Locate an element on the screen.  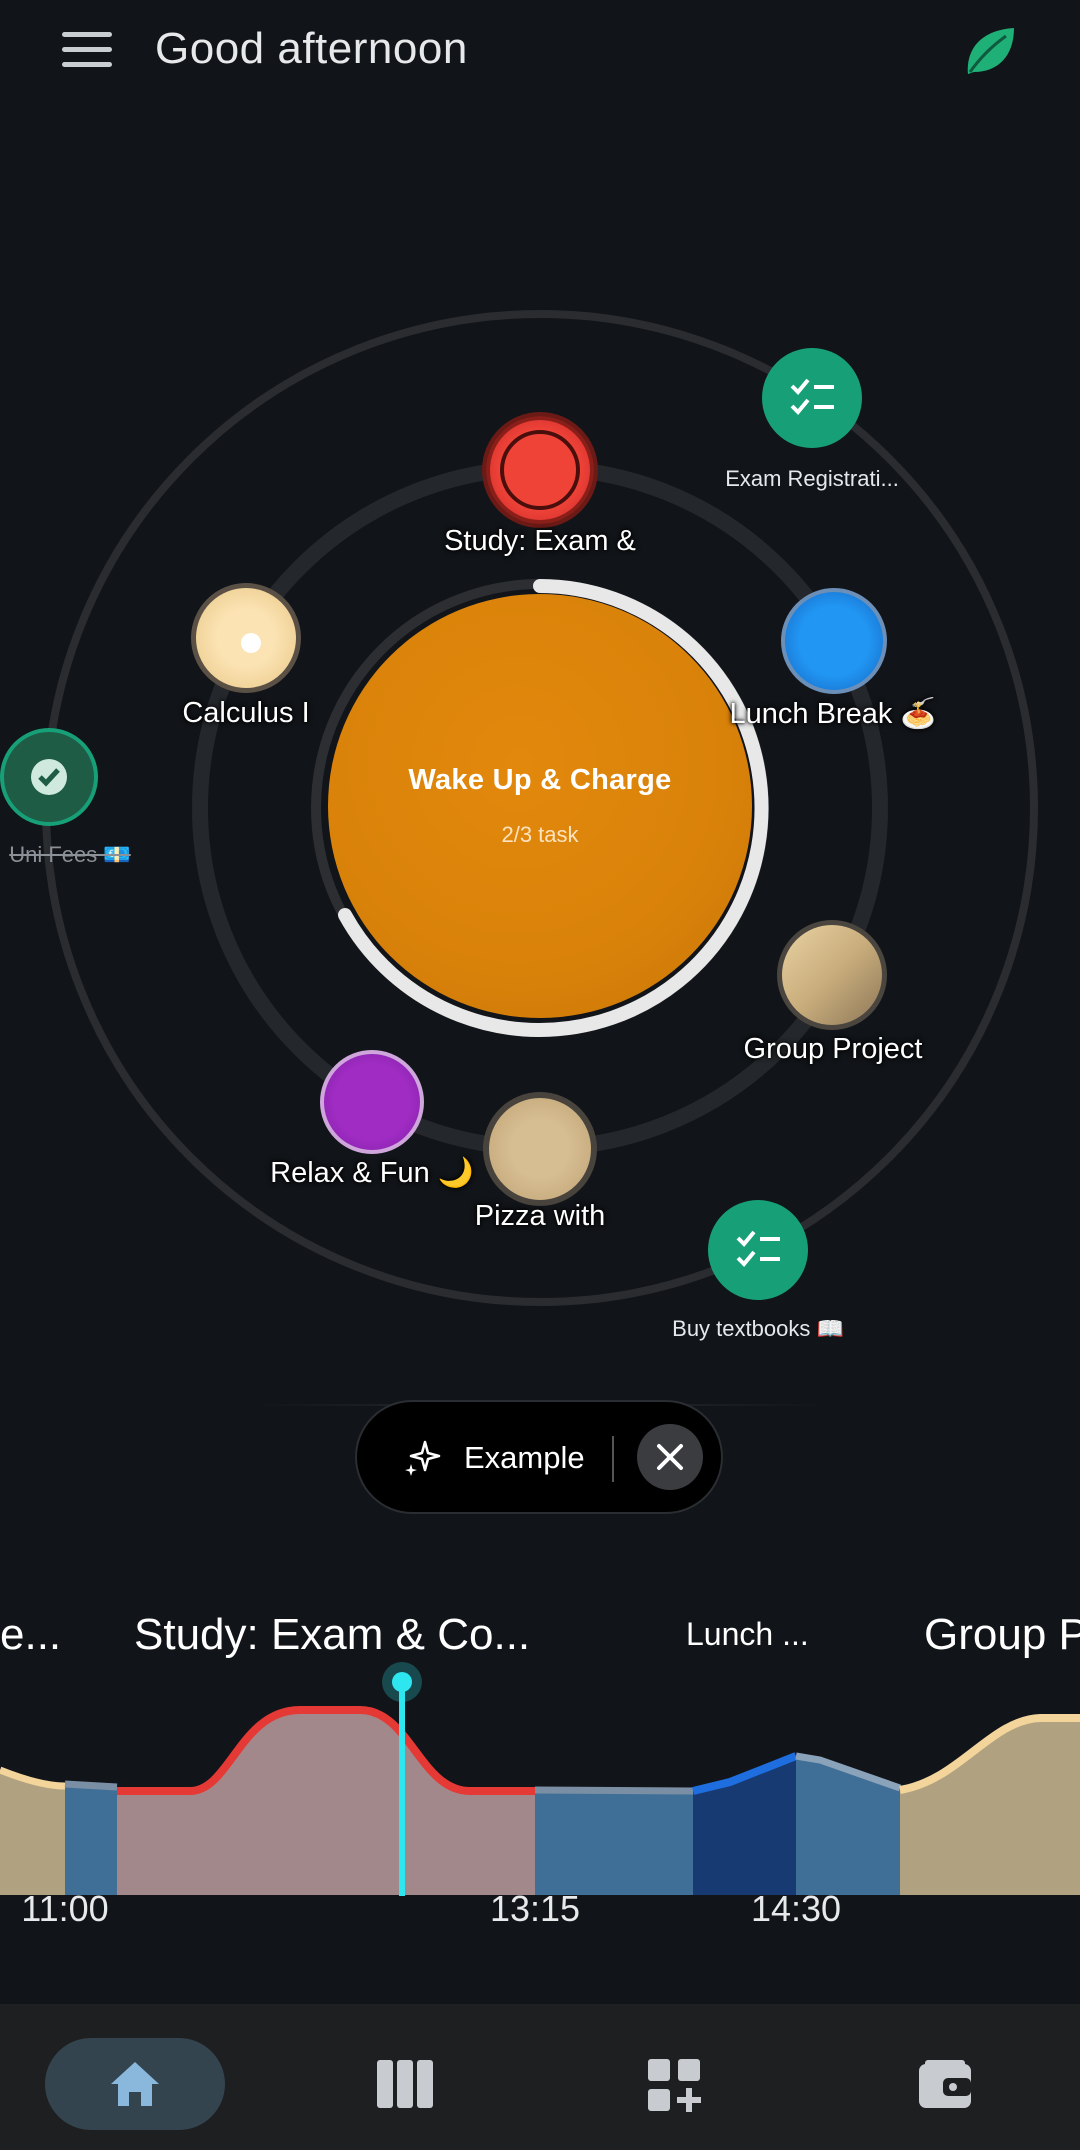
leaf-icon is located at coordinates (990, 52).